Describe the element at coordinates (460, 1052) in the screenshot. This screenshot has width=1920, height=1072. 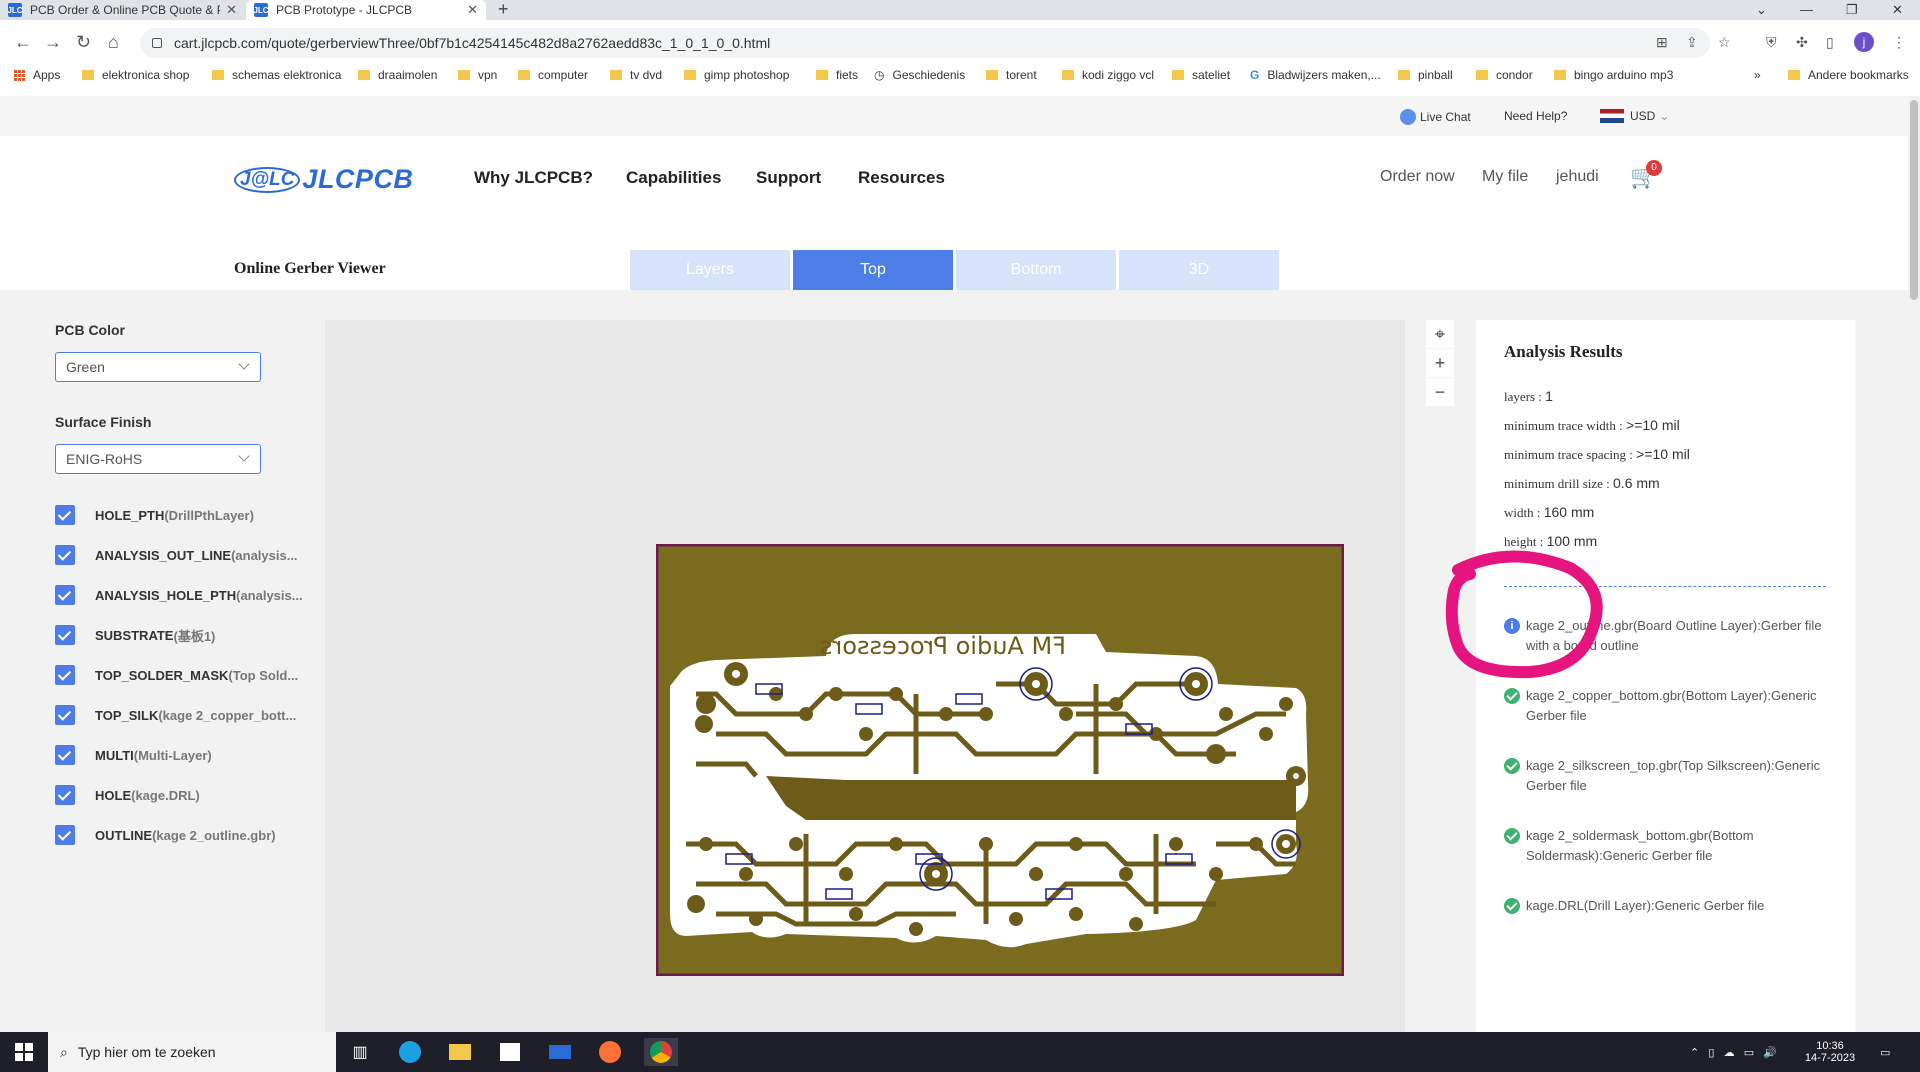
I see `file-explorer-icon` at that location.